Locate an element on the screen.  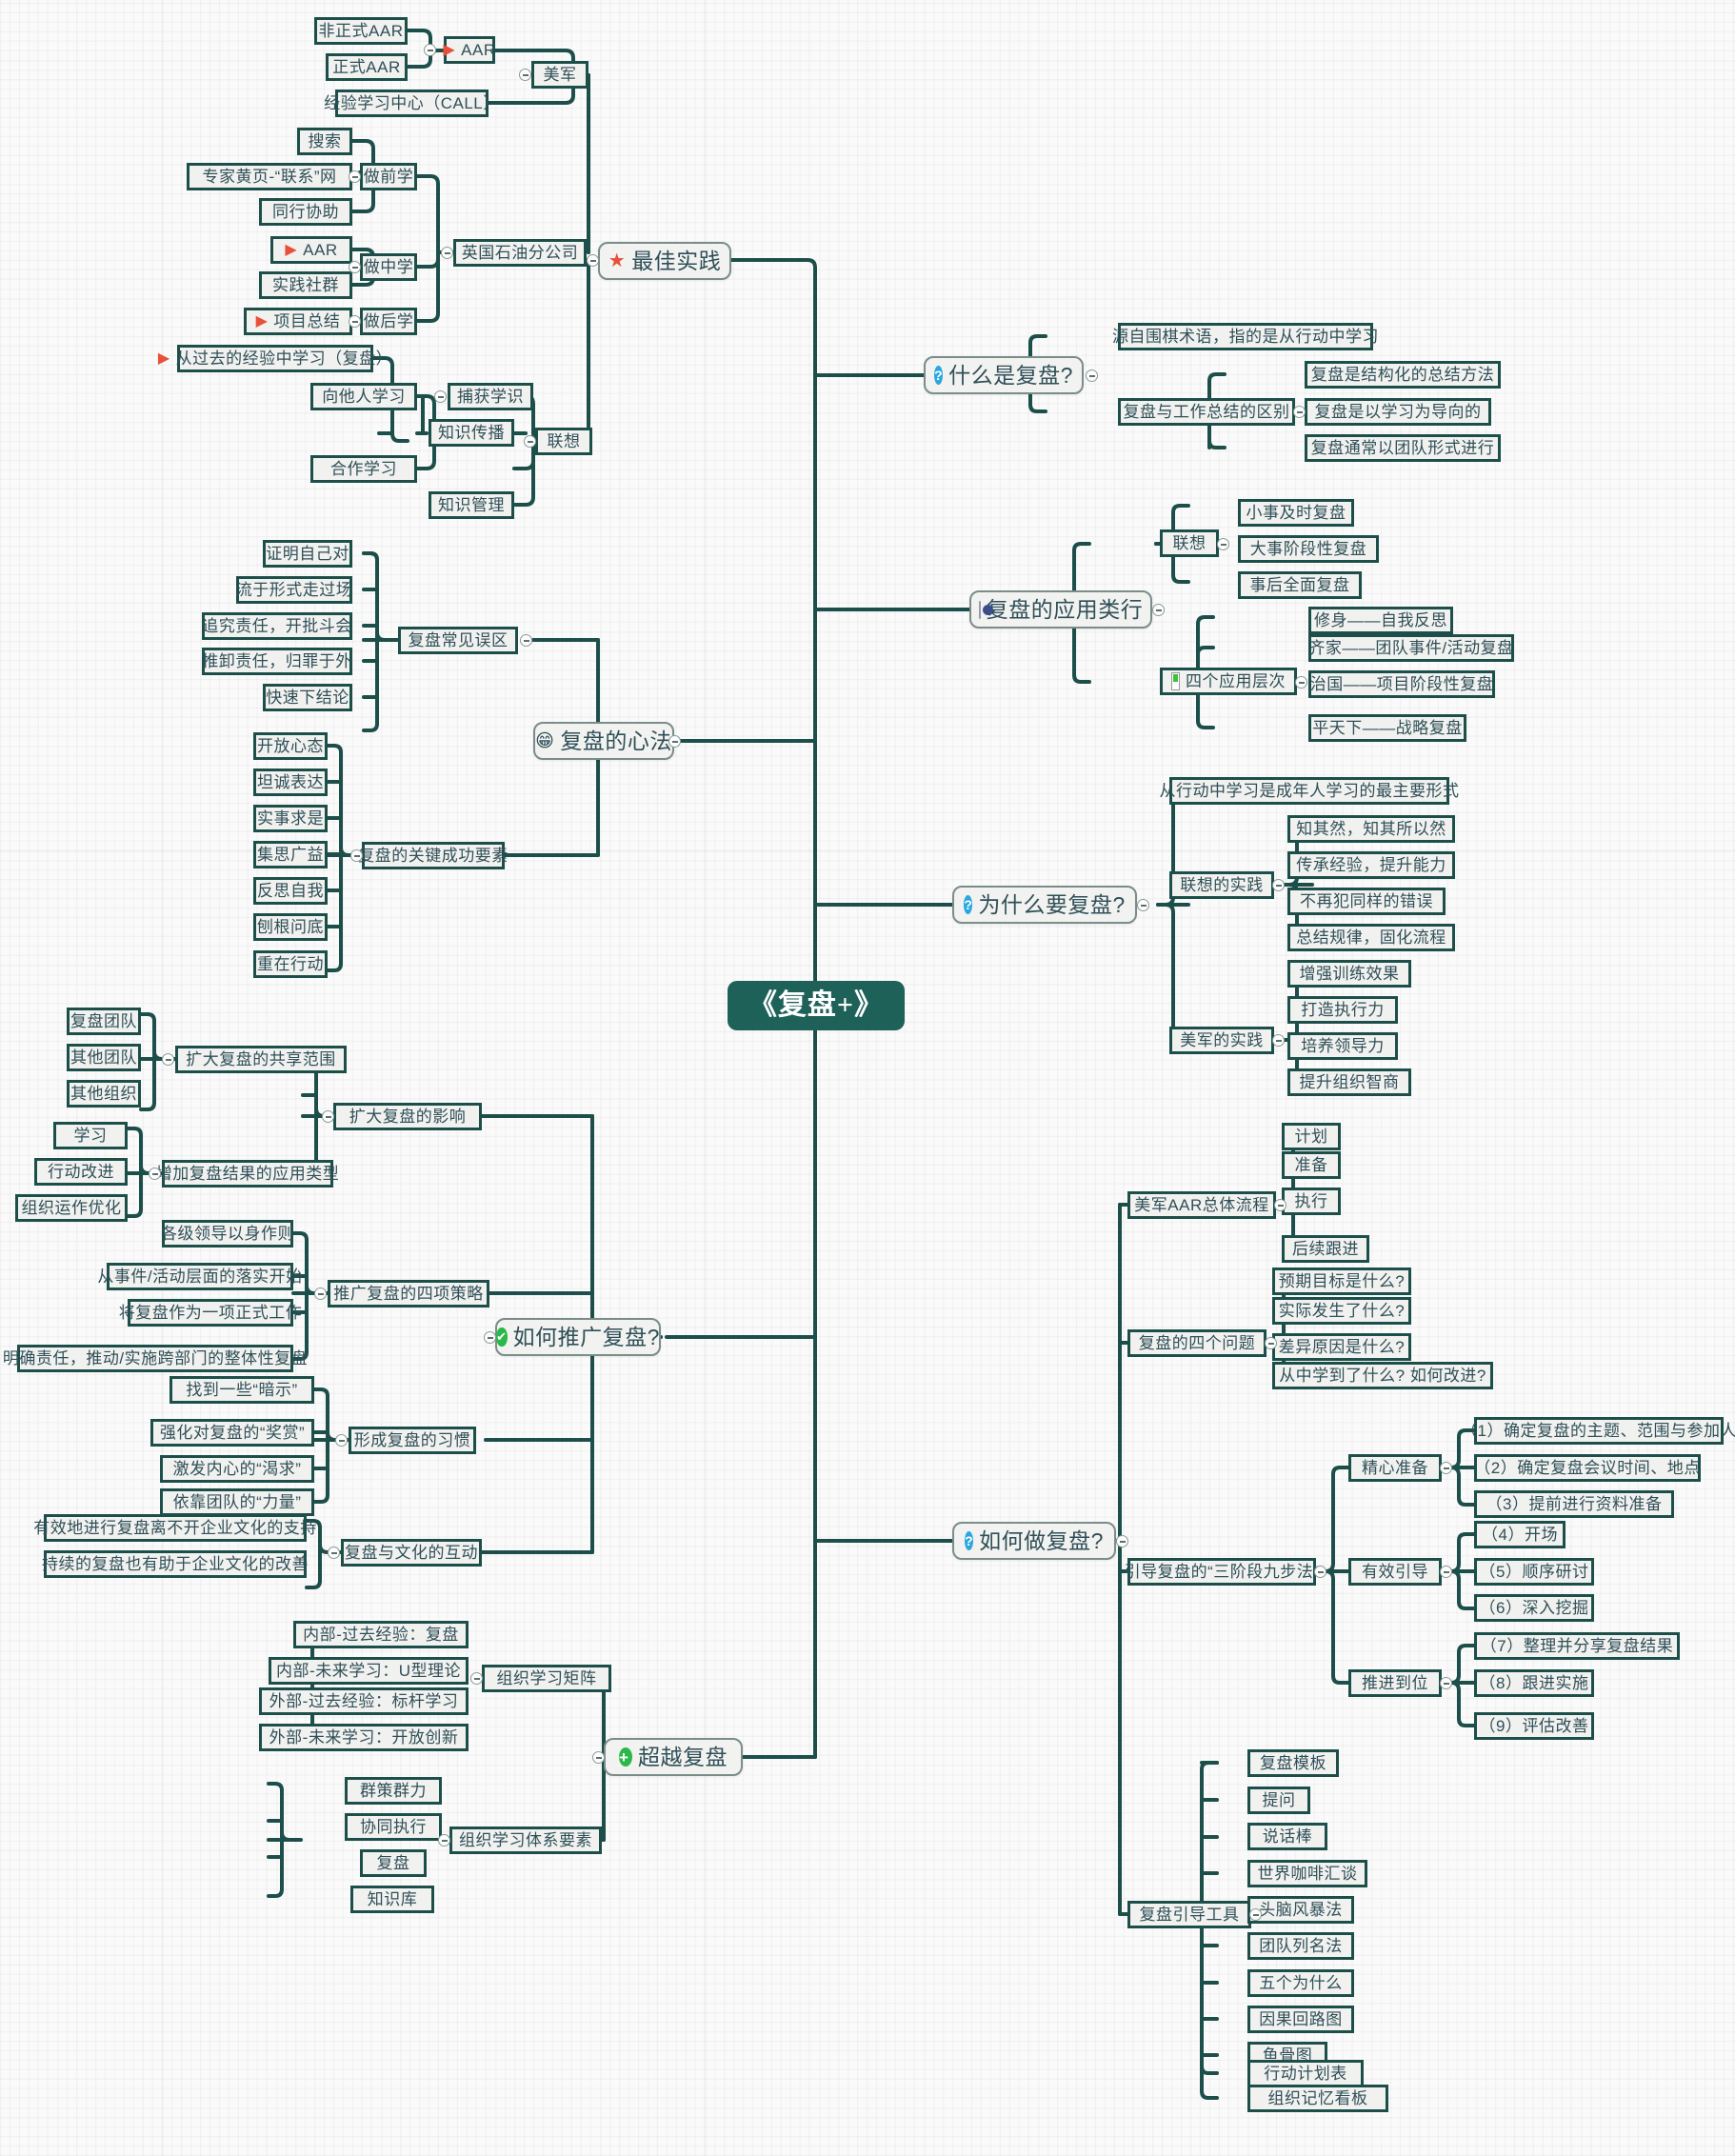
node-community-of-practice: 实践社群 is located at coordinates (305, 285).